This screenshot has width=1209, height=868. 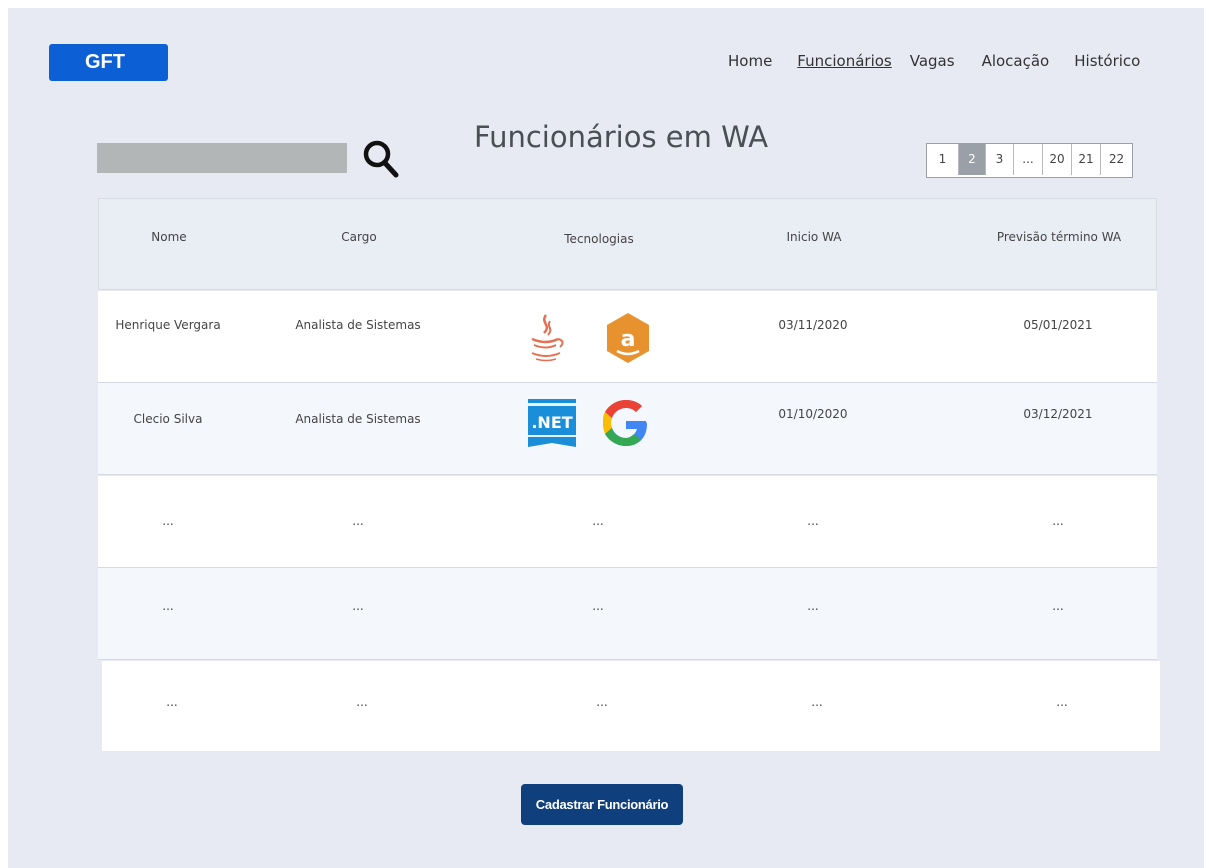 I want to click on svg-text: .NET, so click(x=551, y=422).